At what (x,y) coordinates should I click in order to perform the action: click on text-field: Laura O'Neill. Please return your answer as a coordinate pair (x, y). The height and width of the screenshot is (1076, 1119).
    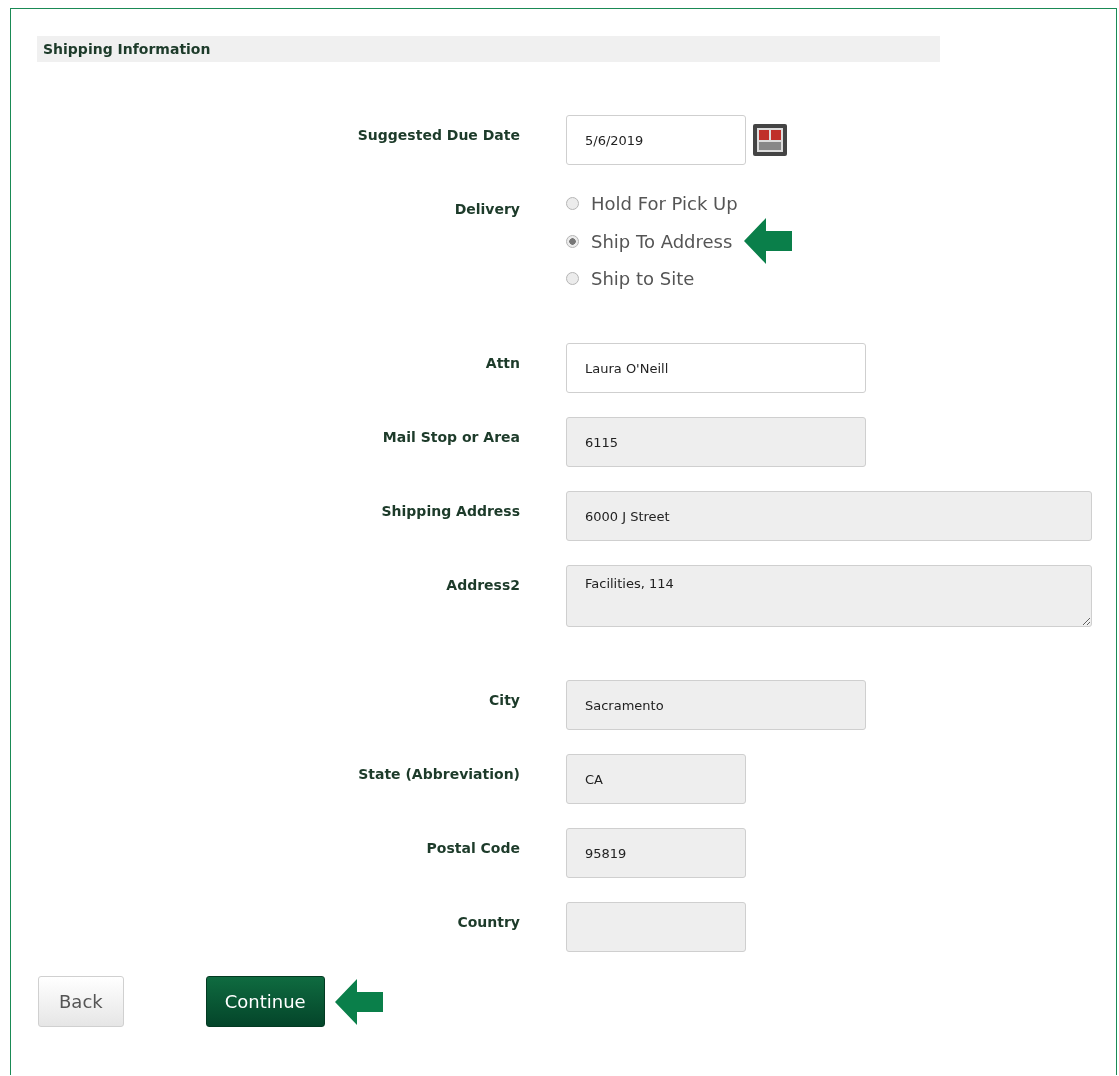
    Looking at the image, I should click on (716, 368).